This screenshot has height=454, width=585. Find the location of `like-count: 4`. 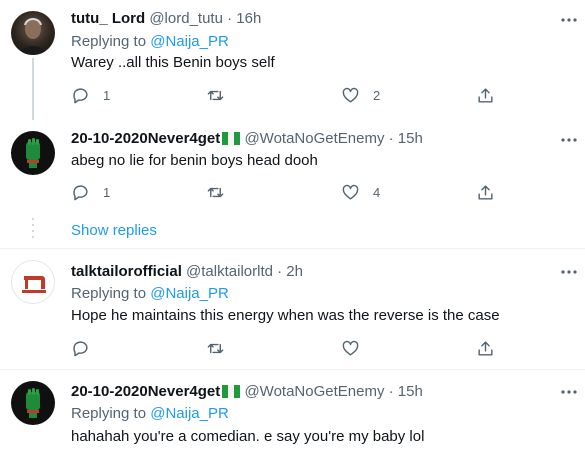

like-count: 4 is located at coordinates (377, 192).